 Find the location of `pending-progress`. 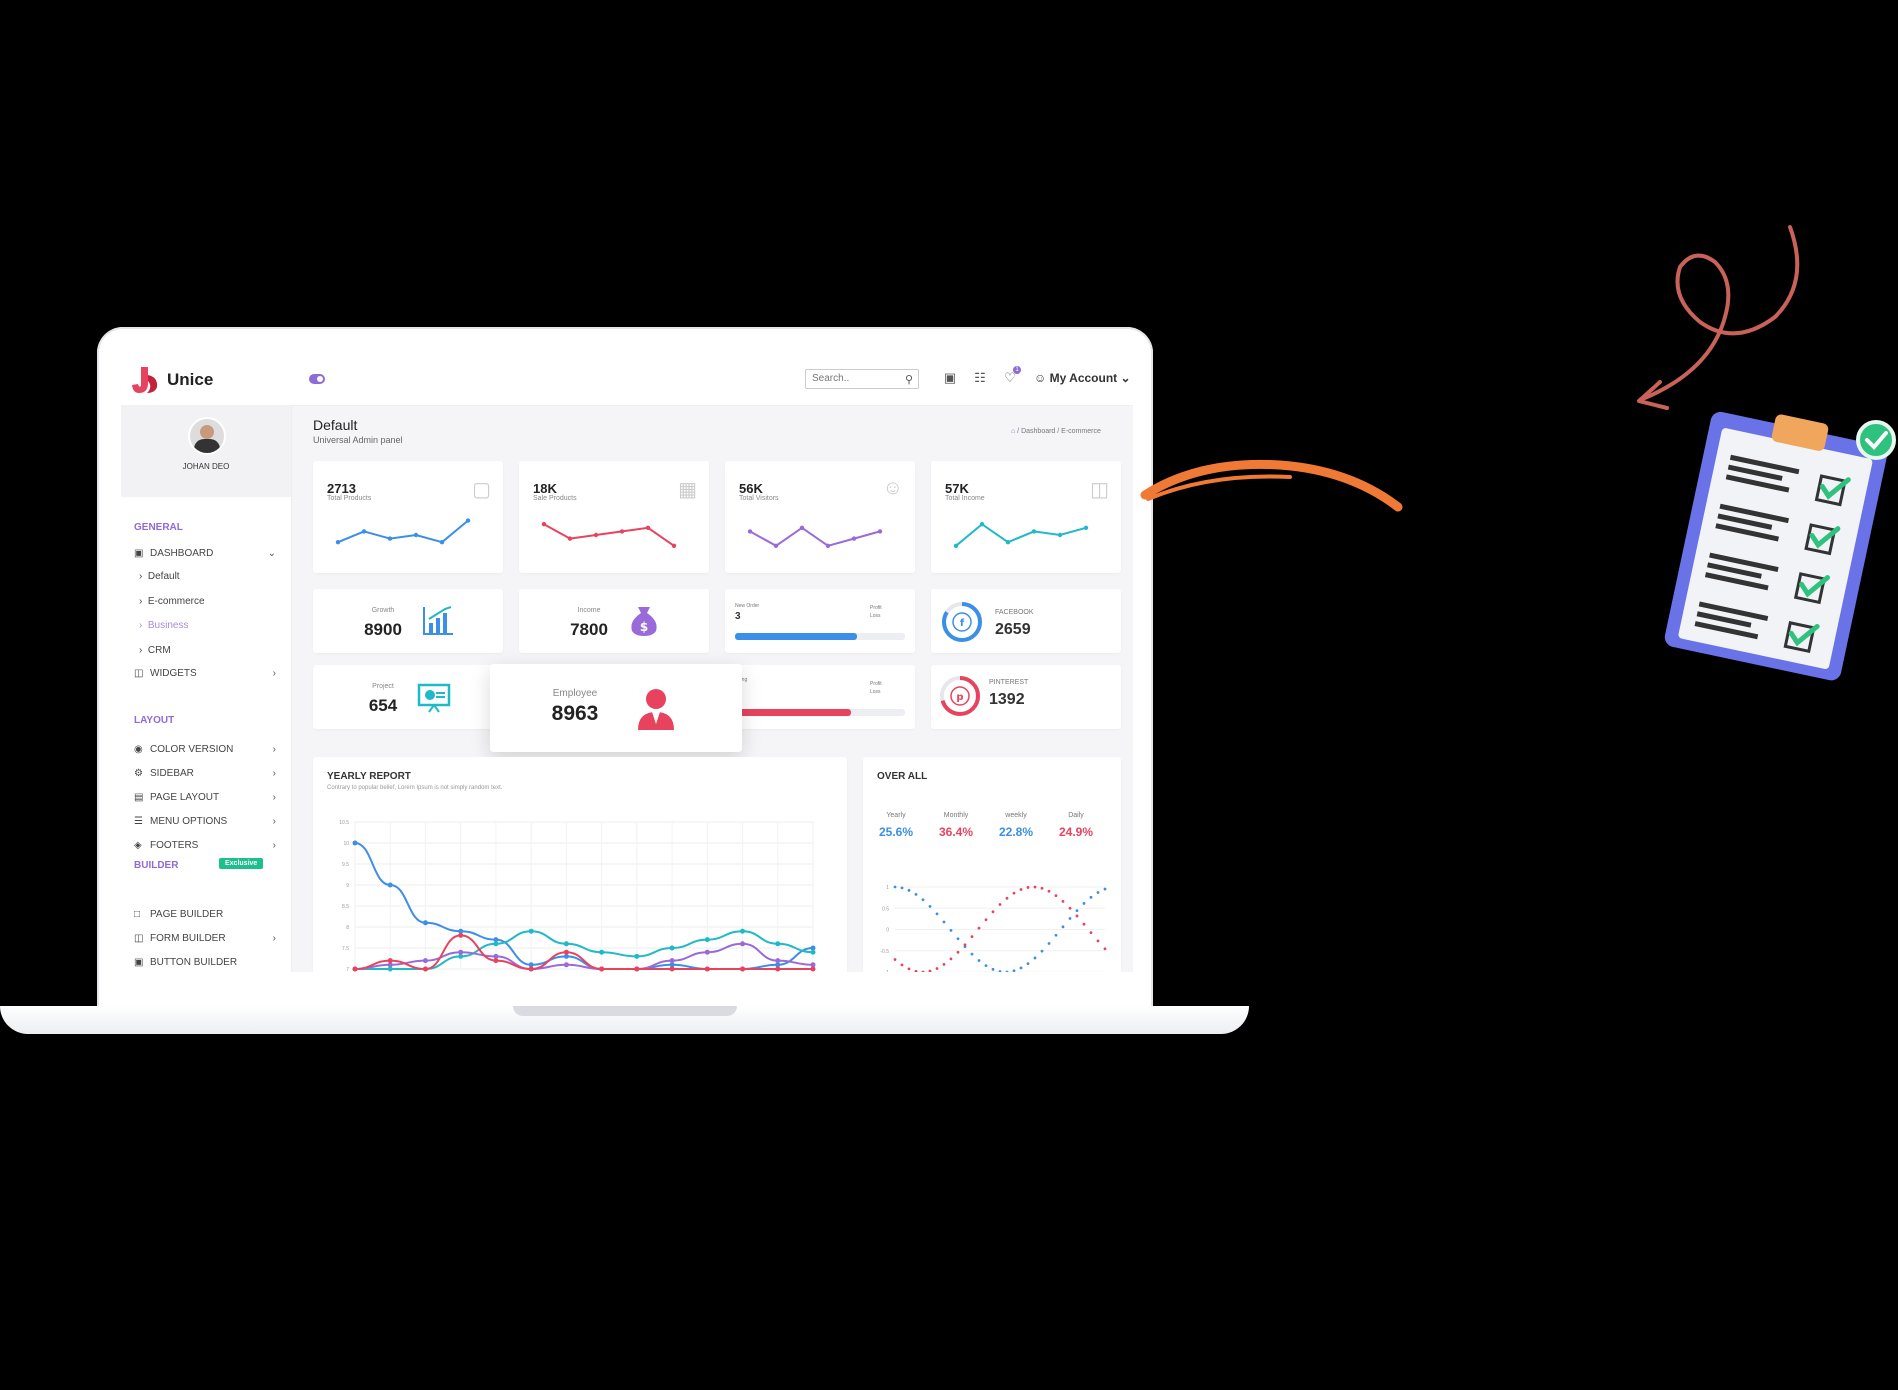

pending-progress is located at coordinates (820, 712).